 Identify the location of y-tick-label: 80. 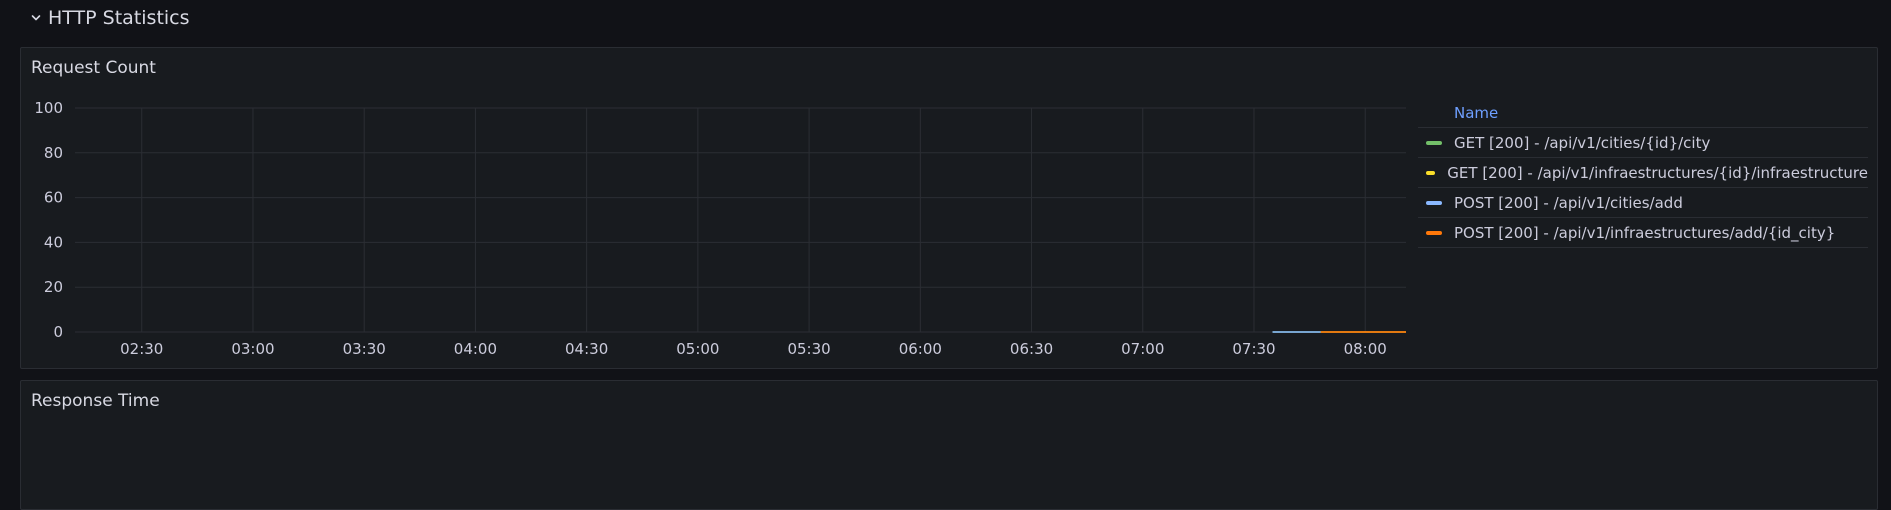
(53, 153).